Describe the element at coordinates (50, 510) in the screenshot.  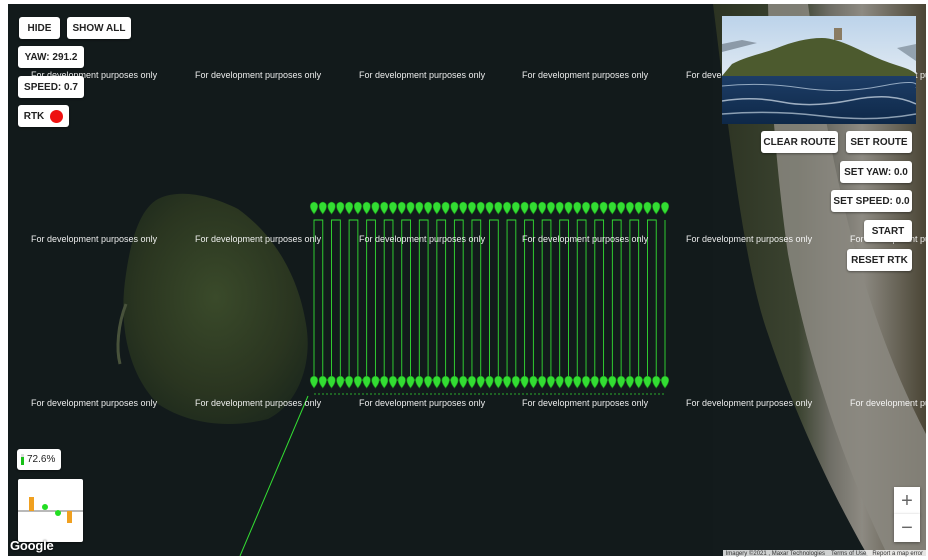
I see `telemetry-mini-plot` at that location.